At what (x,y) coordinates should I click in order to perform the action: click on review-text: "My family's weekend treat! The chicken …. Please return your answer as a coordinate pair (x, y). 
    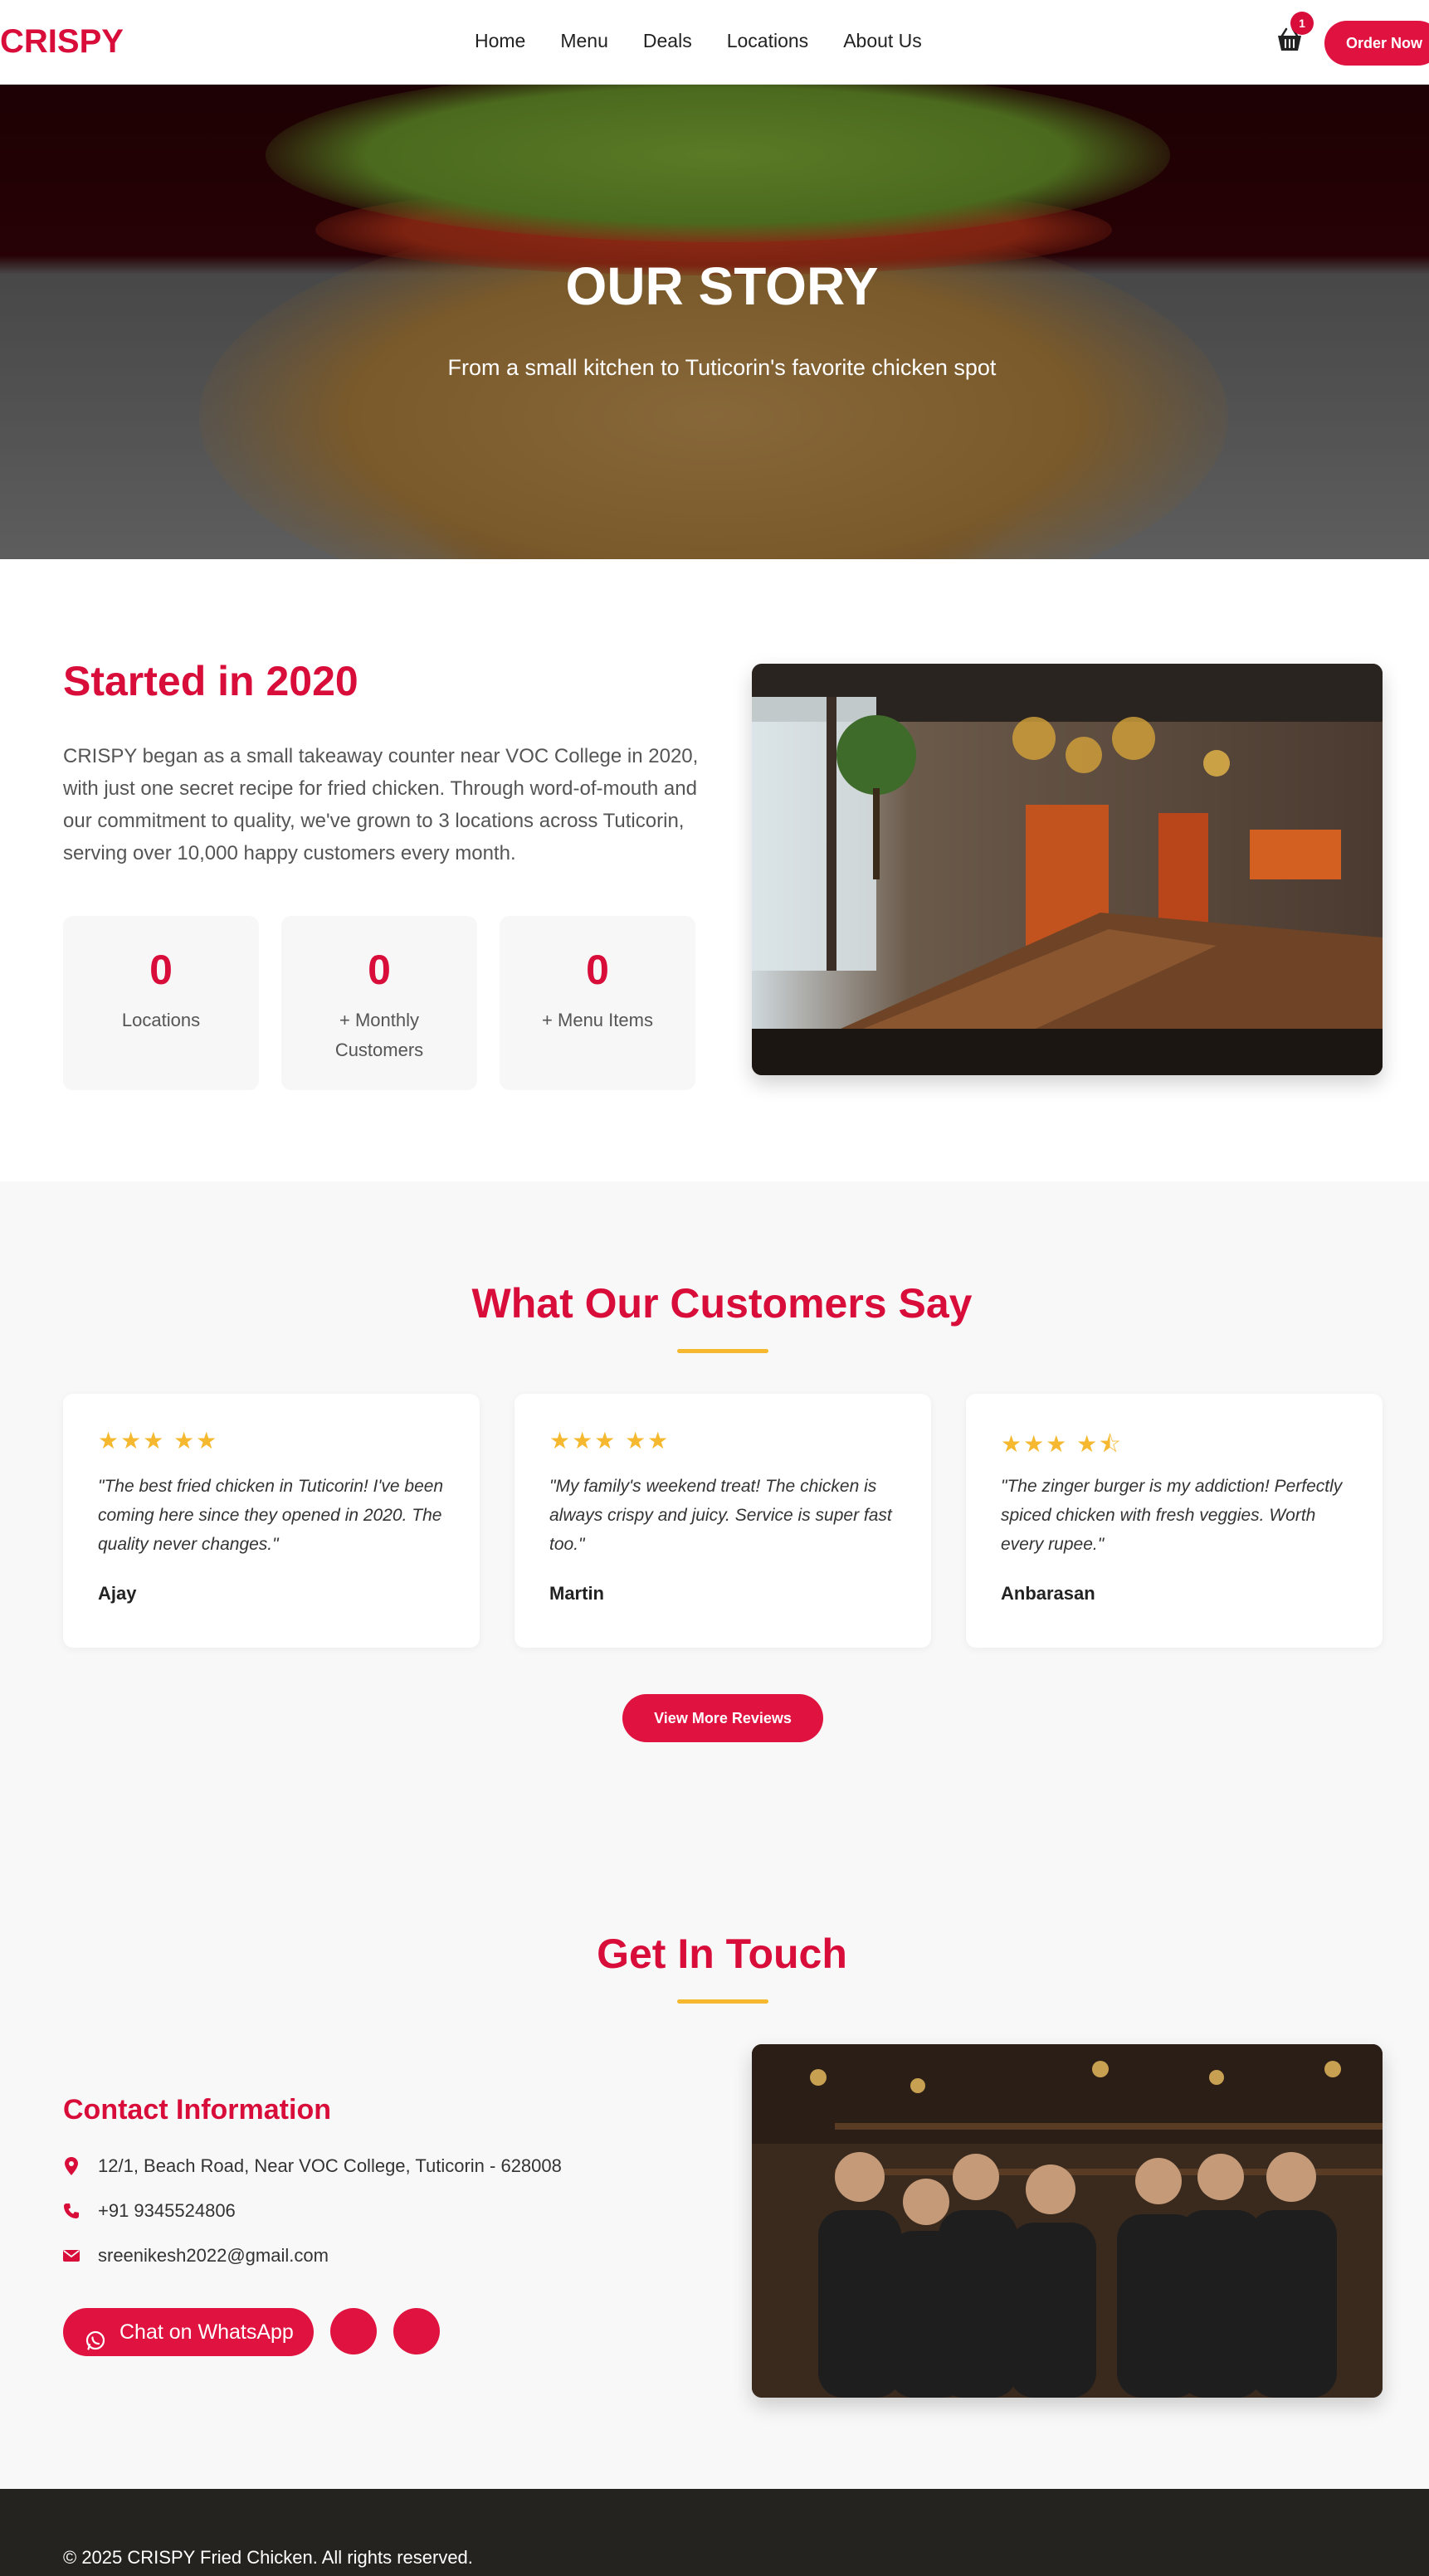
    Looking at the image, I should click on (720, 1515).